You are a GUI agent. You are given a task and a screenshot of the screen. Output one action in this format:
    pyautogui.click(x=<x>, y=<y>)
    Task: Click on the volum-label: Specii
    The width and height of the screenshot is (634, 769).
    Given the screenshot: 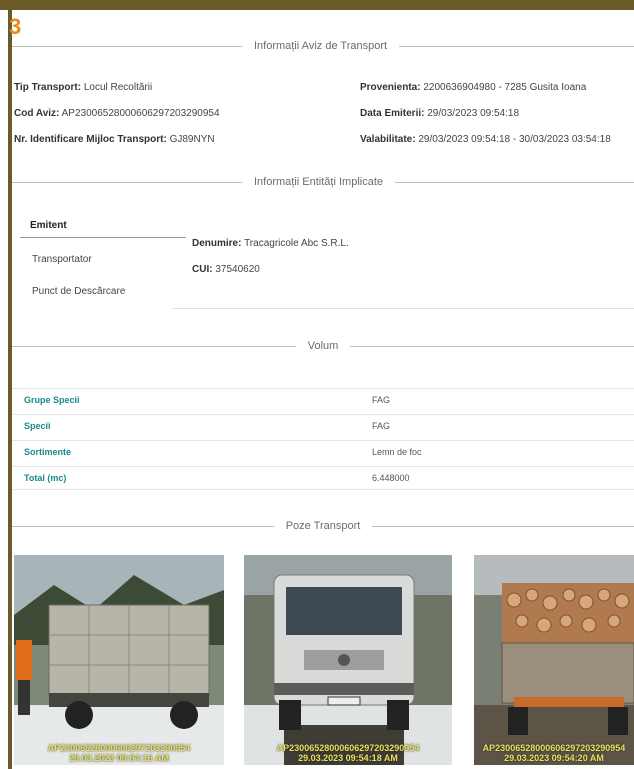 What is the action you would take?
    pyautogui.click(x=37, y=426)
    